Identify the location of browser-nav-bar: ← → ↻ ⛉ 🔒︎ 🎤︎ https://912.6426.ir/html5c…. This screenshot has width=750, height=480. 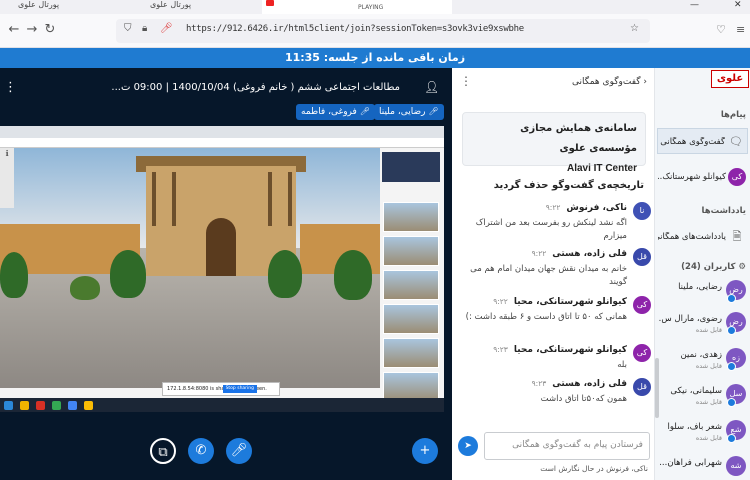
(375, 31).